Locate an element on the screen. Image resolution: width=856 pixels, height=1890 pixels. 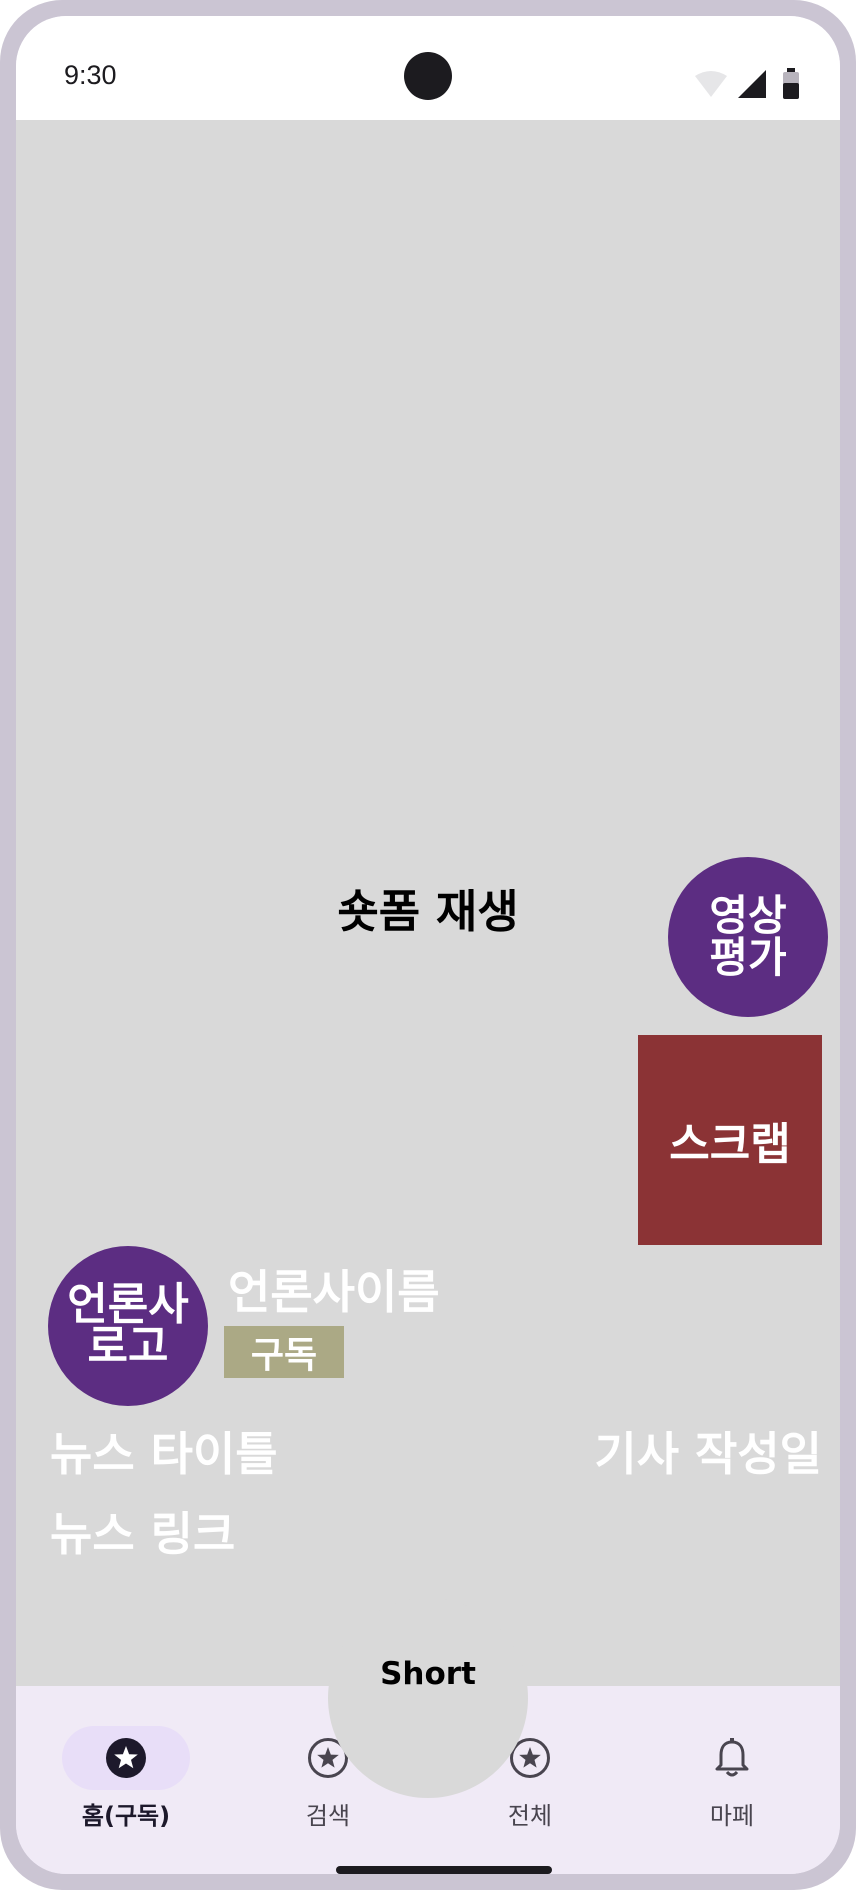
rate-video-label: 영상 평가 is located at coordinates (748, 936).